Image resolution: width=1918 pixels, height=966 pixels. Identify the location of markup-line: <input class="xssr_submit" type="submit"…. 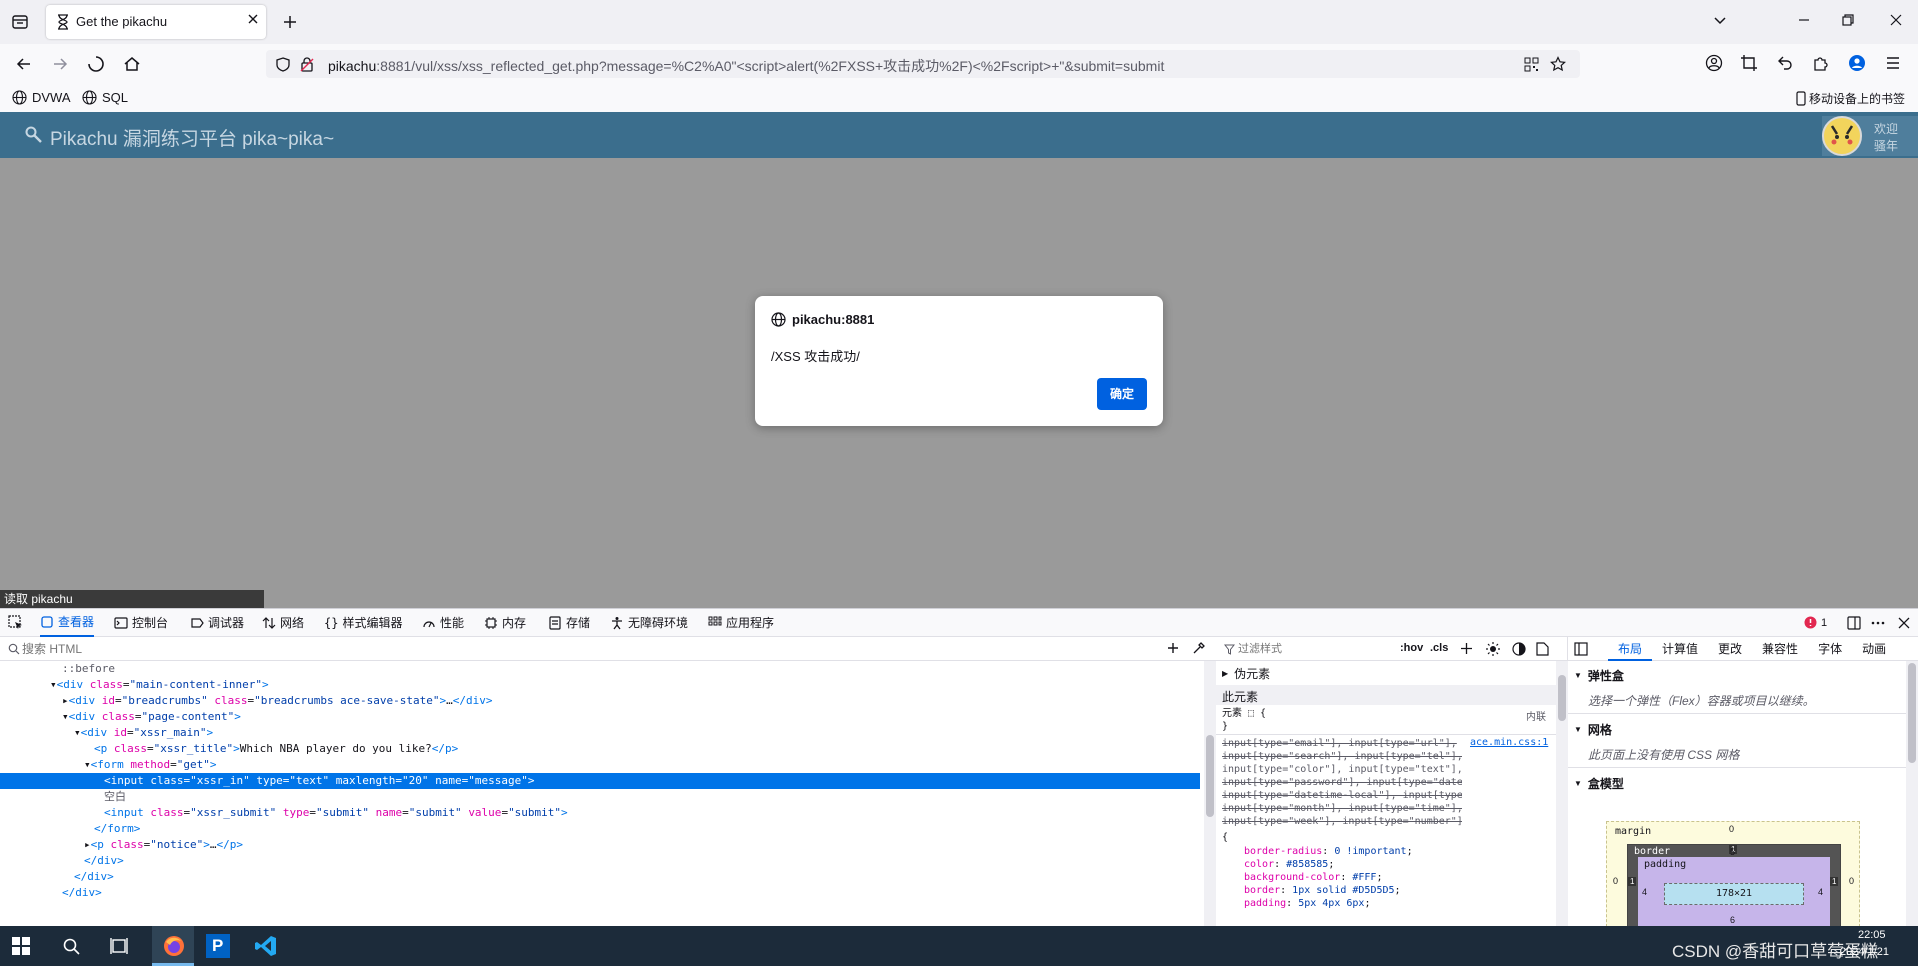
(600, 813).